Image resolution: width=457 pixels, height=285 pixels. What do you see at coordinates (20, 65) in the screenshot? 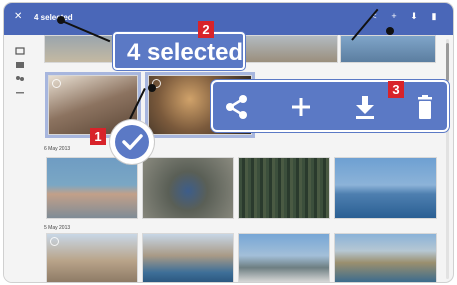
I see `albums-icon` at bounding box center [20, 65].